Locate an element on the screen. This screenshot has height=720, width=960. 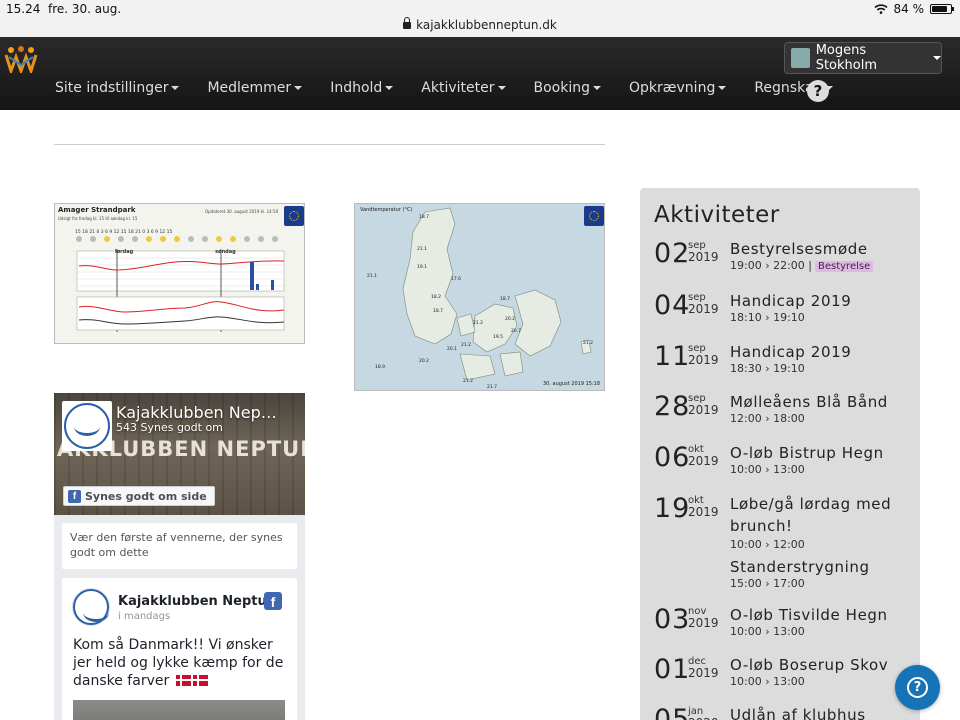
event-name-continued: brunch! is located at coordinates (761, 526).